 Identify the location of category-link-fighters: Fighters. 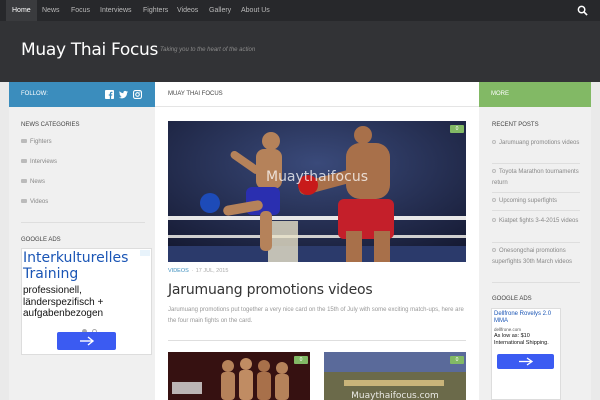
(36, 142).